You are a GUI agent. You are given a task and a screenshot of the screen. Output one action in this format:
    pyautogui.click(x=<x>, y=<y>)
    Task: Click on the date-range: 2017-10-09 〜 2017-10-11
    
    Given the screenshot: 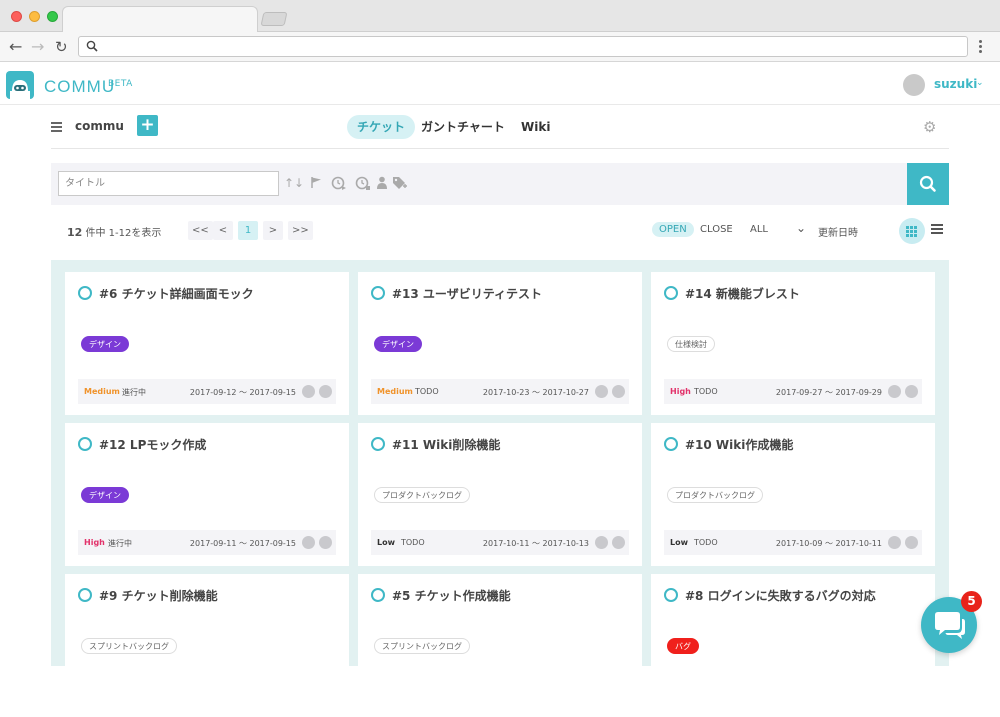 What is the action you would take?
    pyautogui.click(x=828, y=543)
    